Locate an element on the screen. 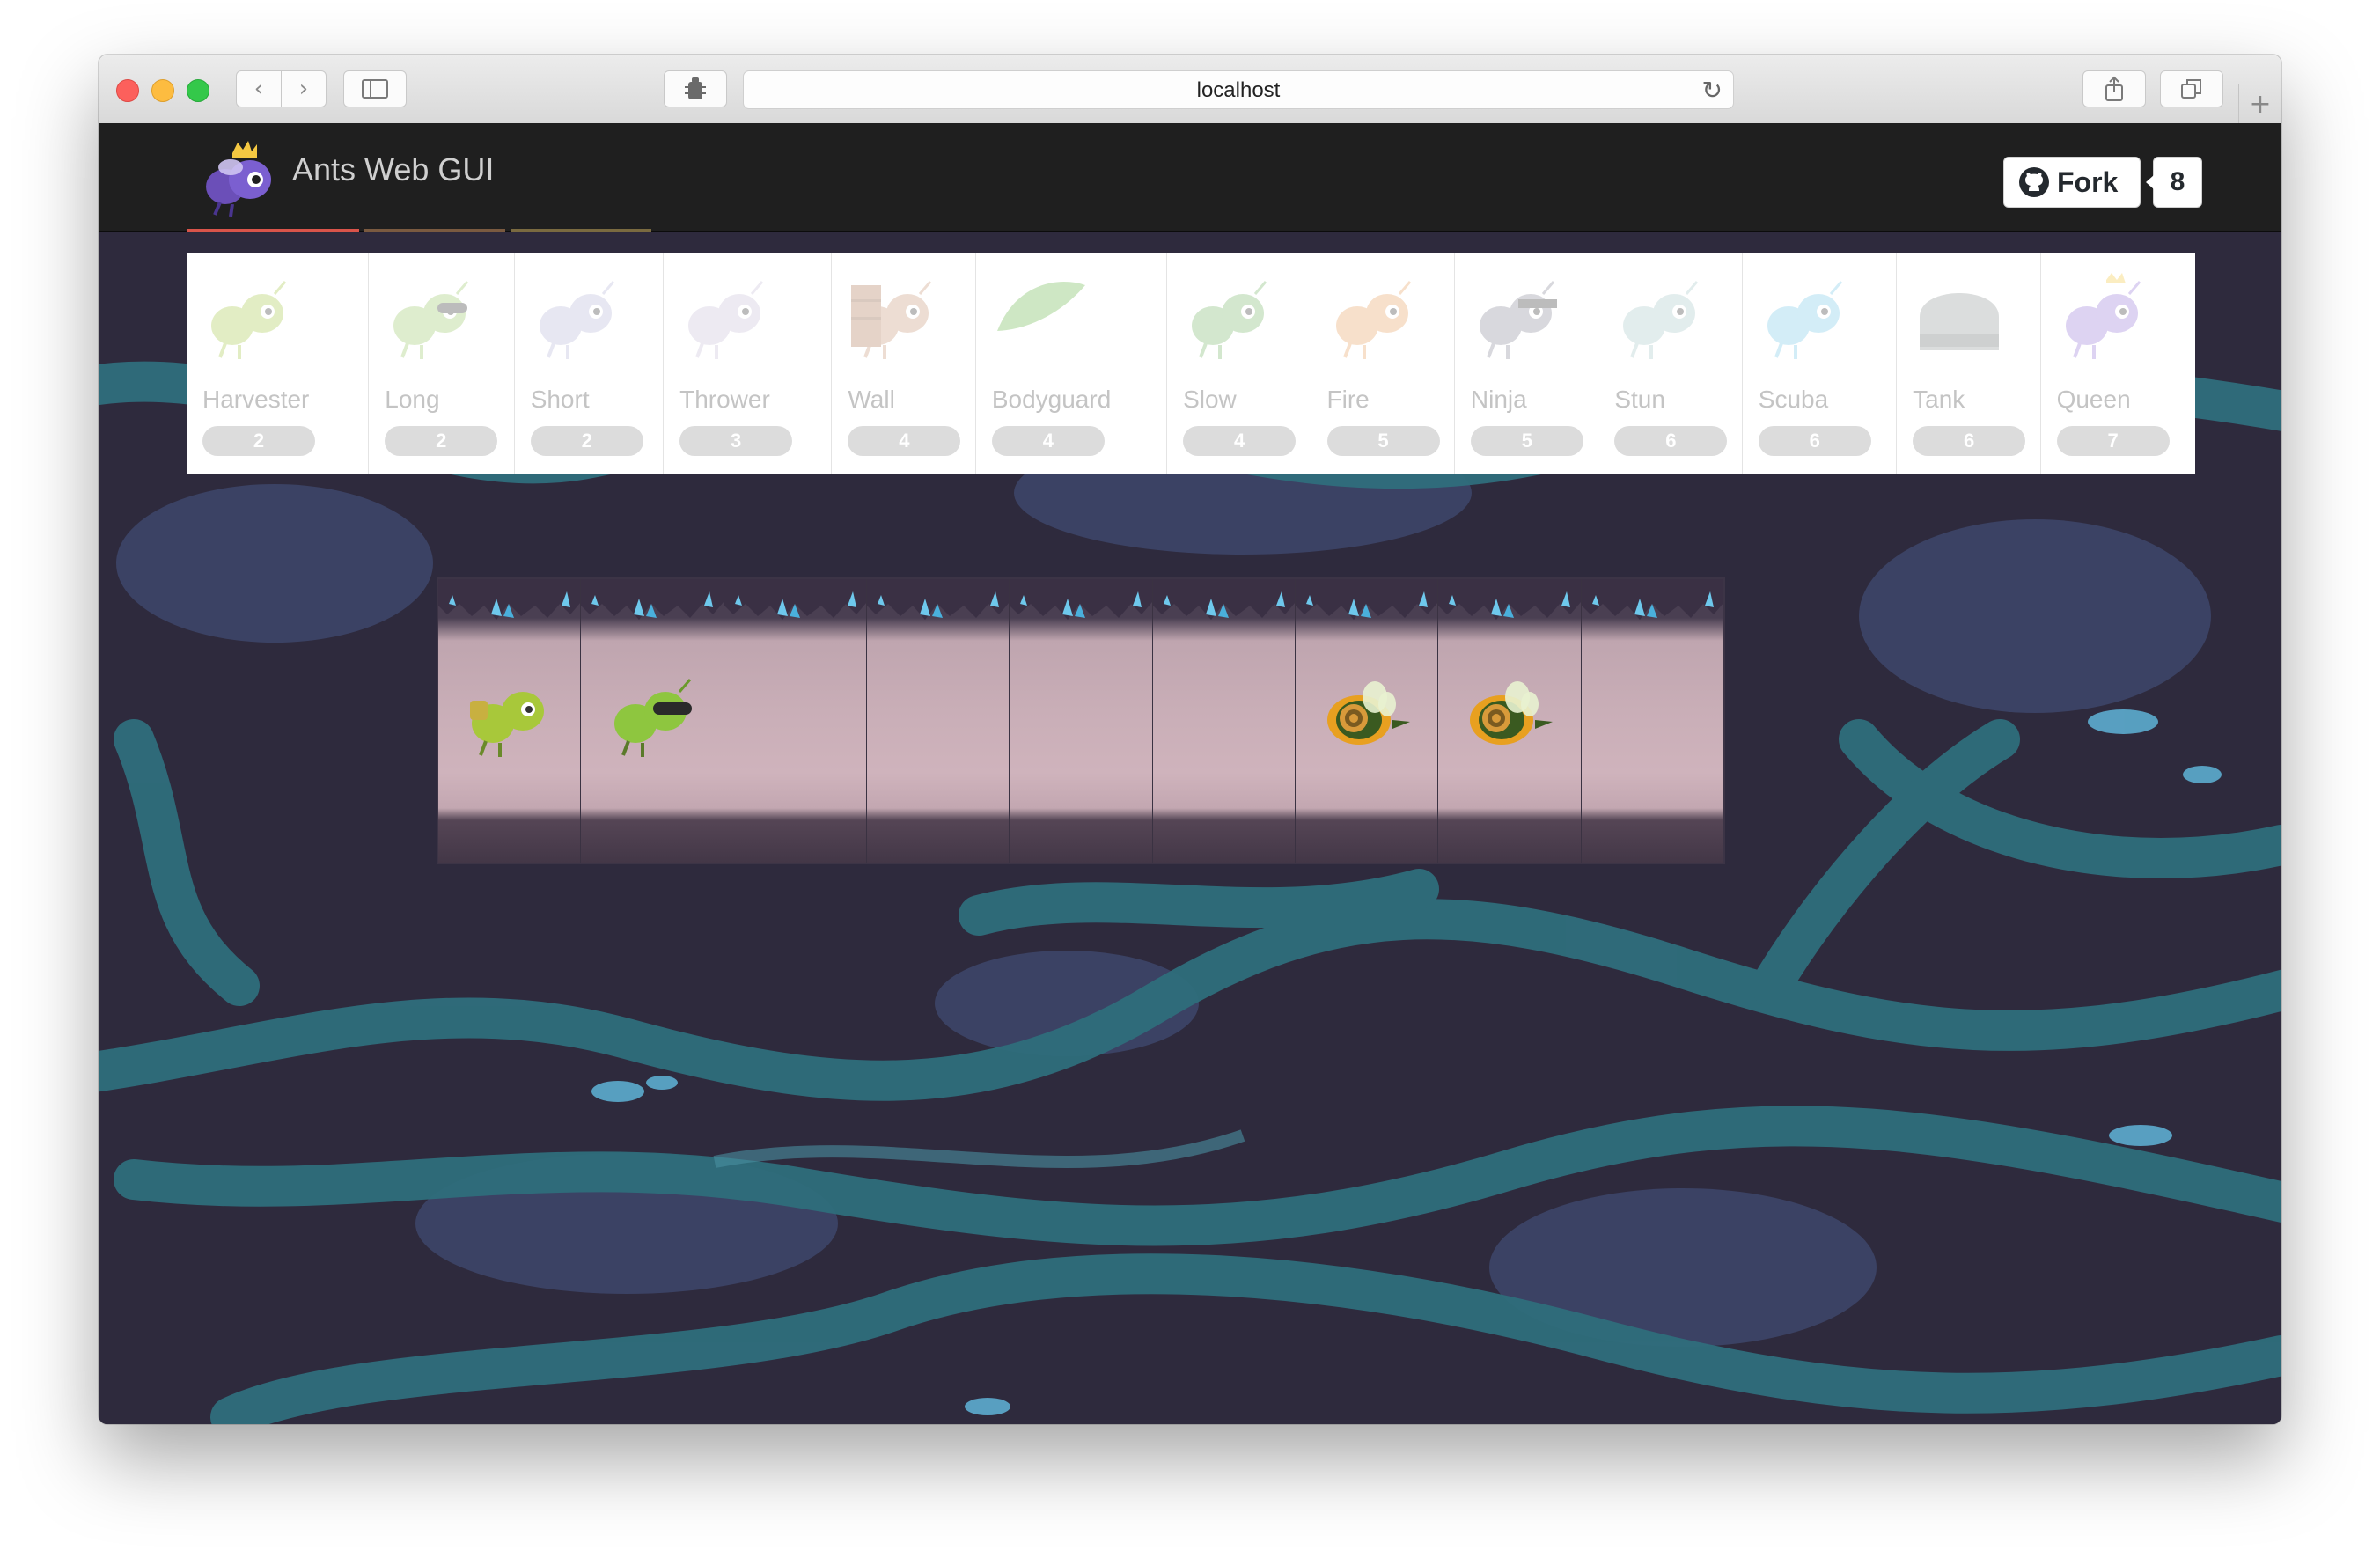 This screenshot has width=2380, height=1565. sidebar-button is located at coordinates (375, 88).